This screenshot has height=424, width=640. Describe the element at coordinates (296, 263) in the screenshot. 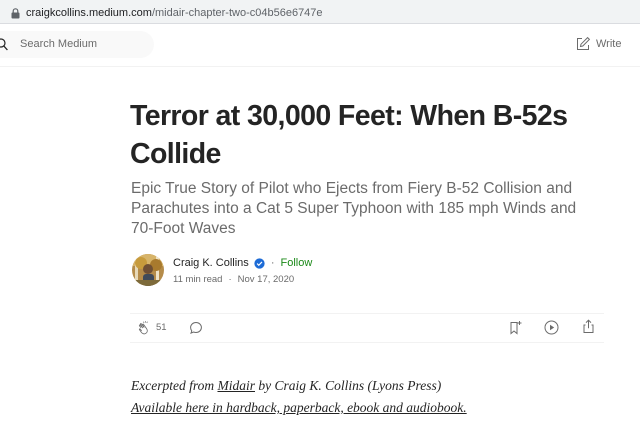

I see `follow-button: Follow` at that location.